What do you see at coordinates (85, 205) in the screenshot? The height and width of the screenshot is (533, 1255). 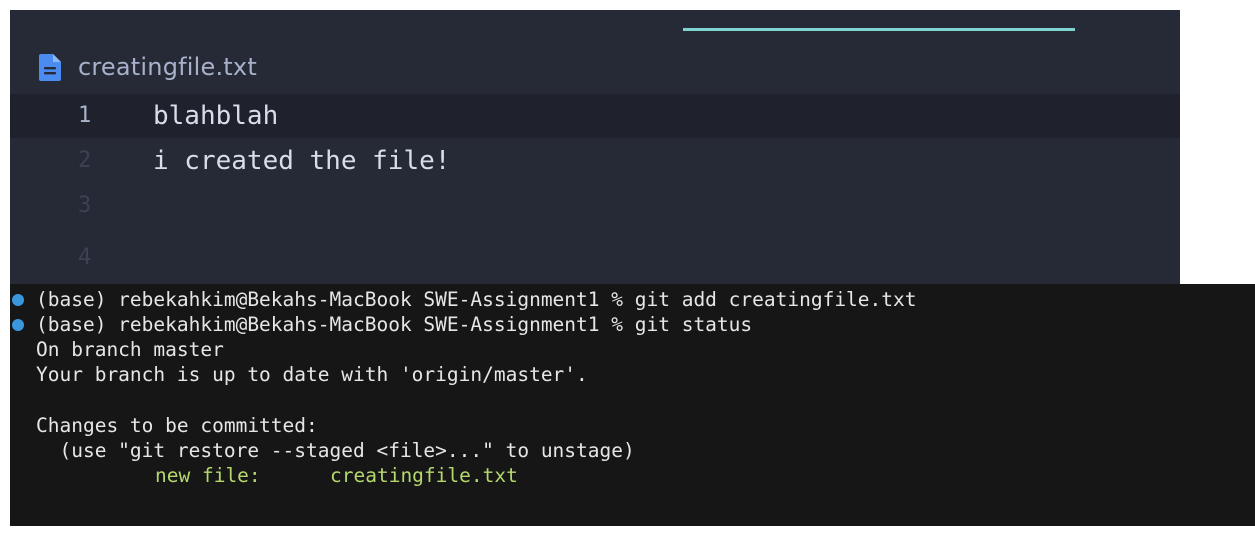 I see `line-number: 3` at bounding box center [85, 205].